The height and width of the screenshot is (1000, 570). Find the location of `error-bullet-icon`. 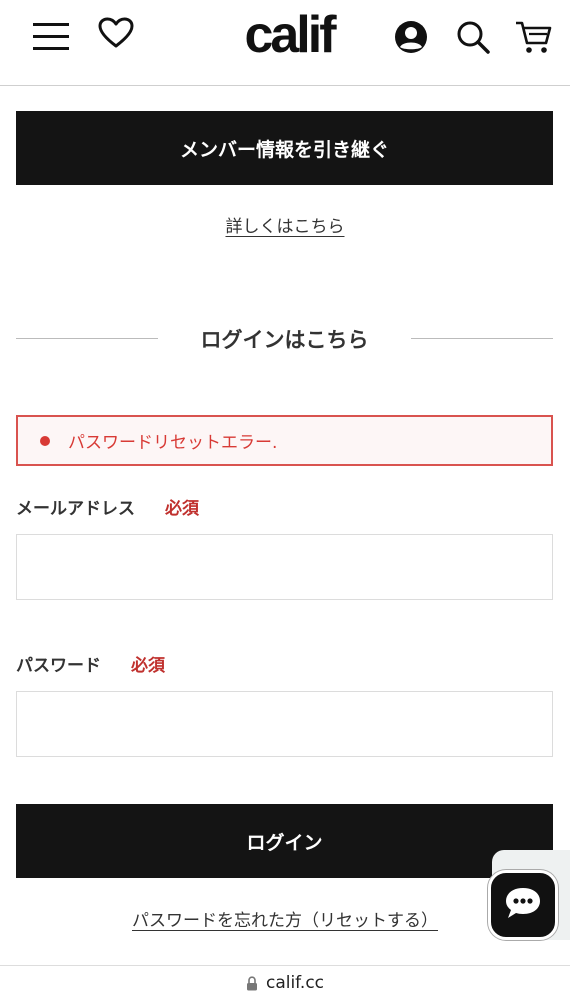

error-bullet-icon is located at coordinates (45, 440).